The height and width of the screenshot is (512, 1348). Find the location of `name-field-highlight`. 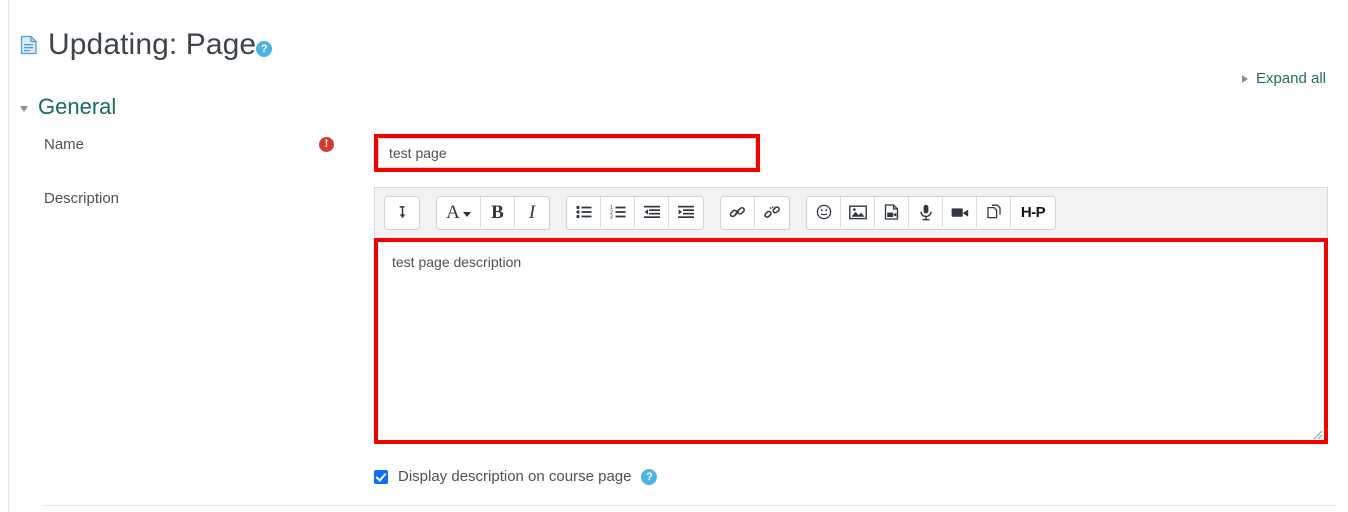

name-field-highlight is located at coordinates (567, 153).